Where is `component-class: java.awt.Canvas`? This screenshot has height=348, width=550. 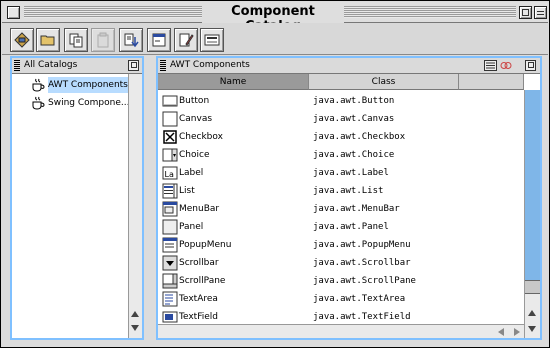 component-class: java.awt.Canvas is located at coordinates (354, 119).